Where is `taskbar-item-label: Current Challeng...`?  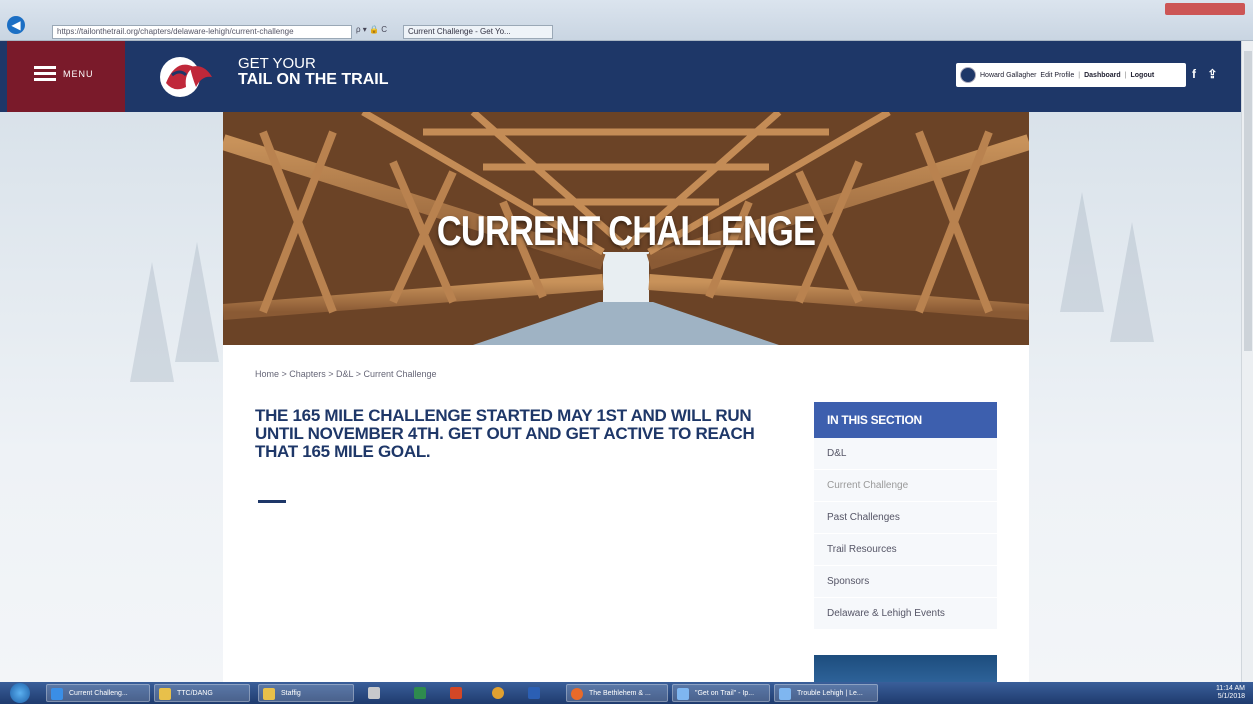 taskbar-item-label: Current Challeng... is located at coordinates (98, 693).